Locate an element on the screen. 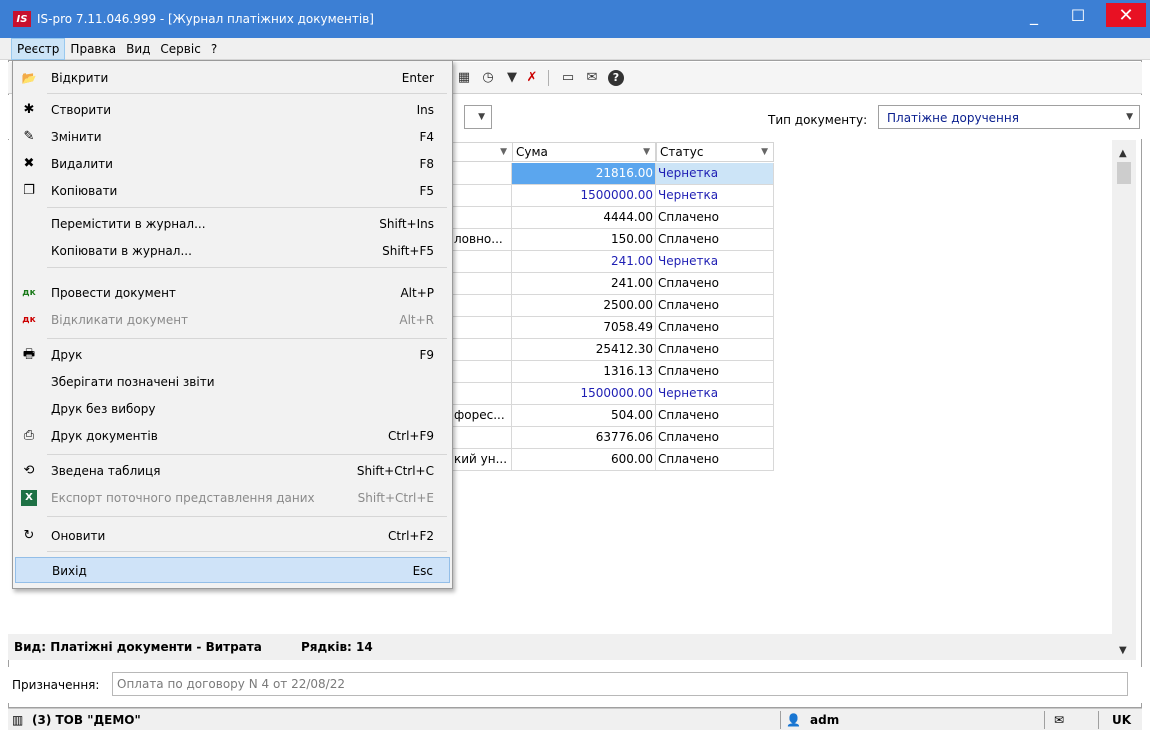 The image size is (1150, 737). menu-item-shortcut: F8 is located at coordinates (426, 164).